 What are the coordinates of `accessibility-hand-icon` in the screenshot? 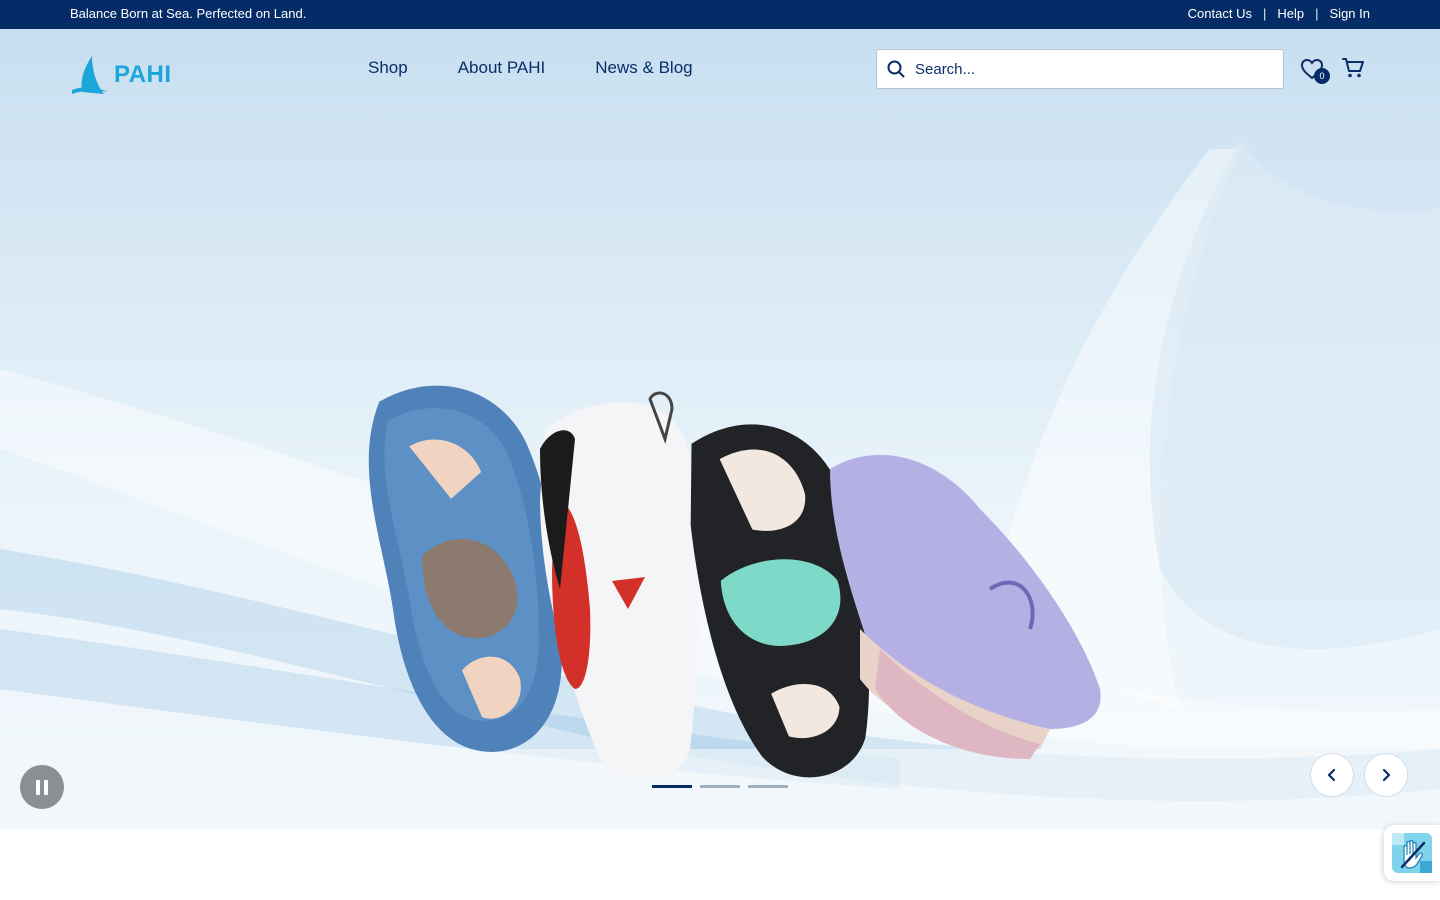 It's located at (1412, 853).